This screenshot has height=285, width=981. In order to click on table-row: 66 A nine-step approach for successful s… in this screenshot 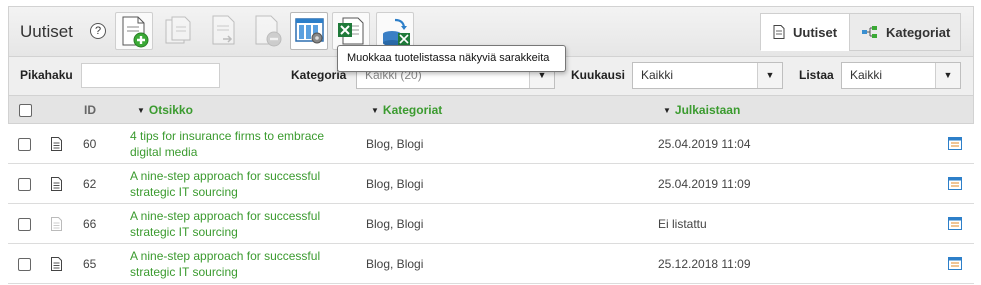, I will do `click(491, 224)`.